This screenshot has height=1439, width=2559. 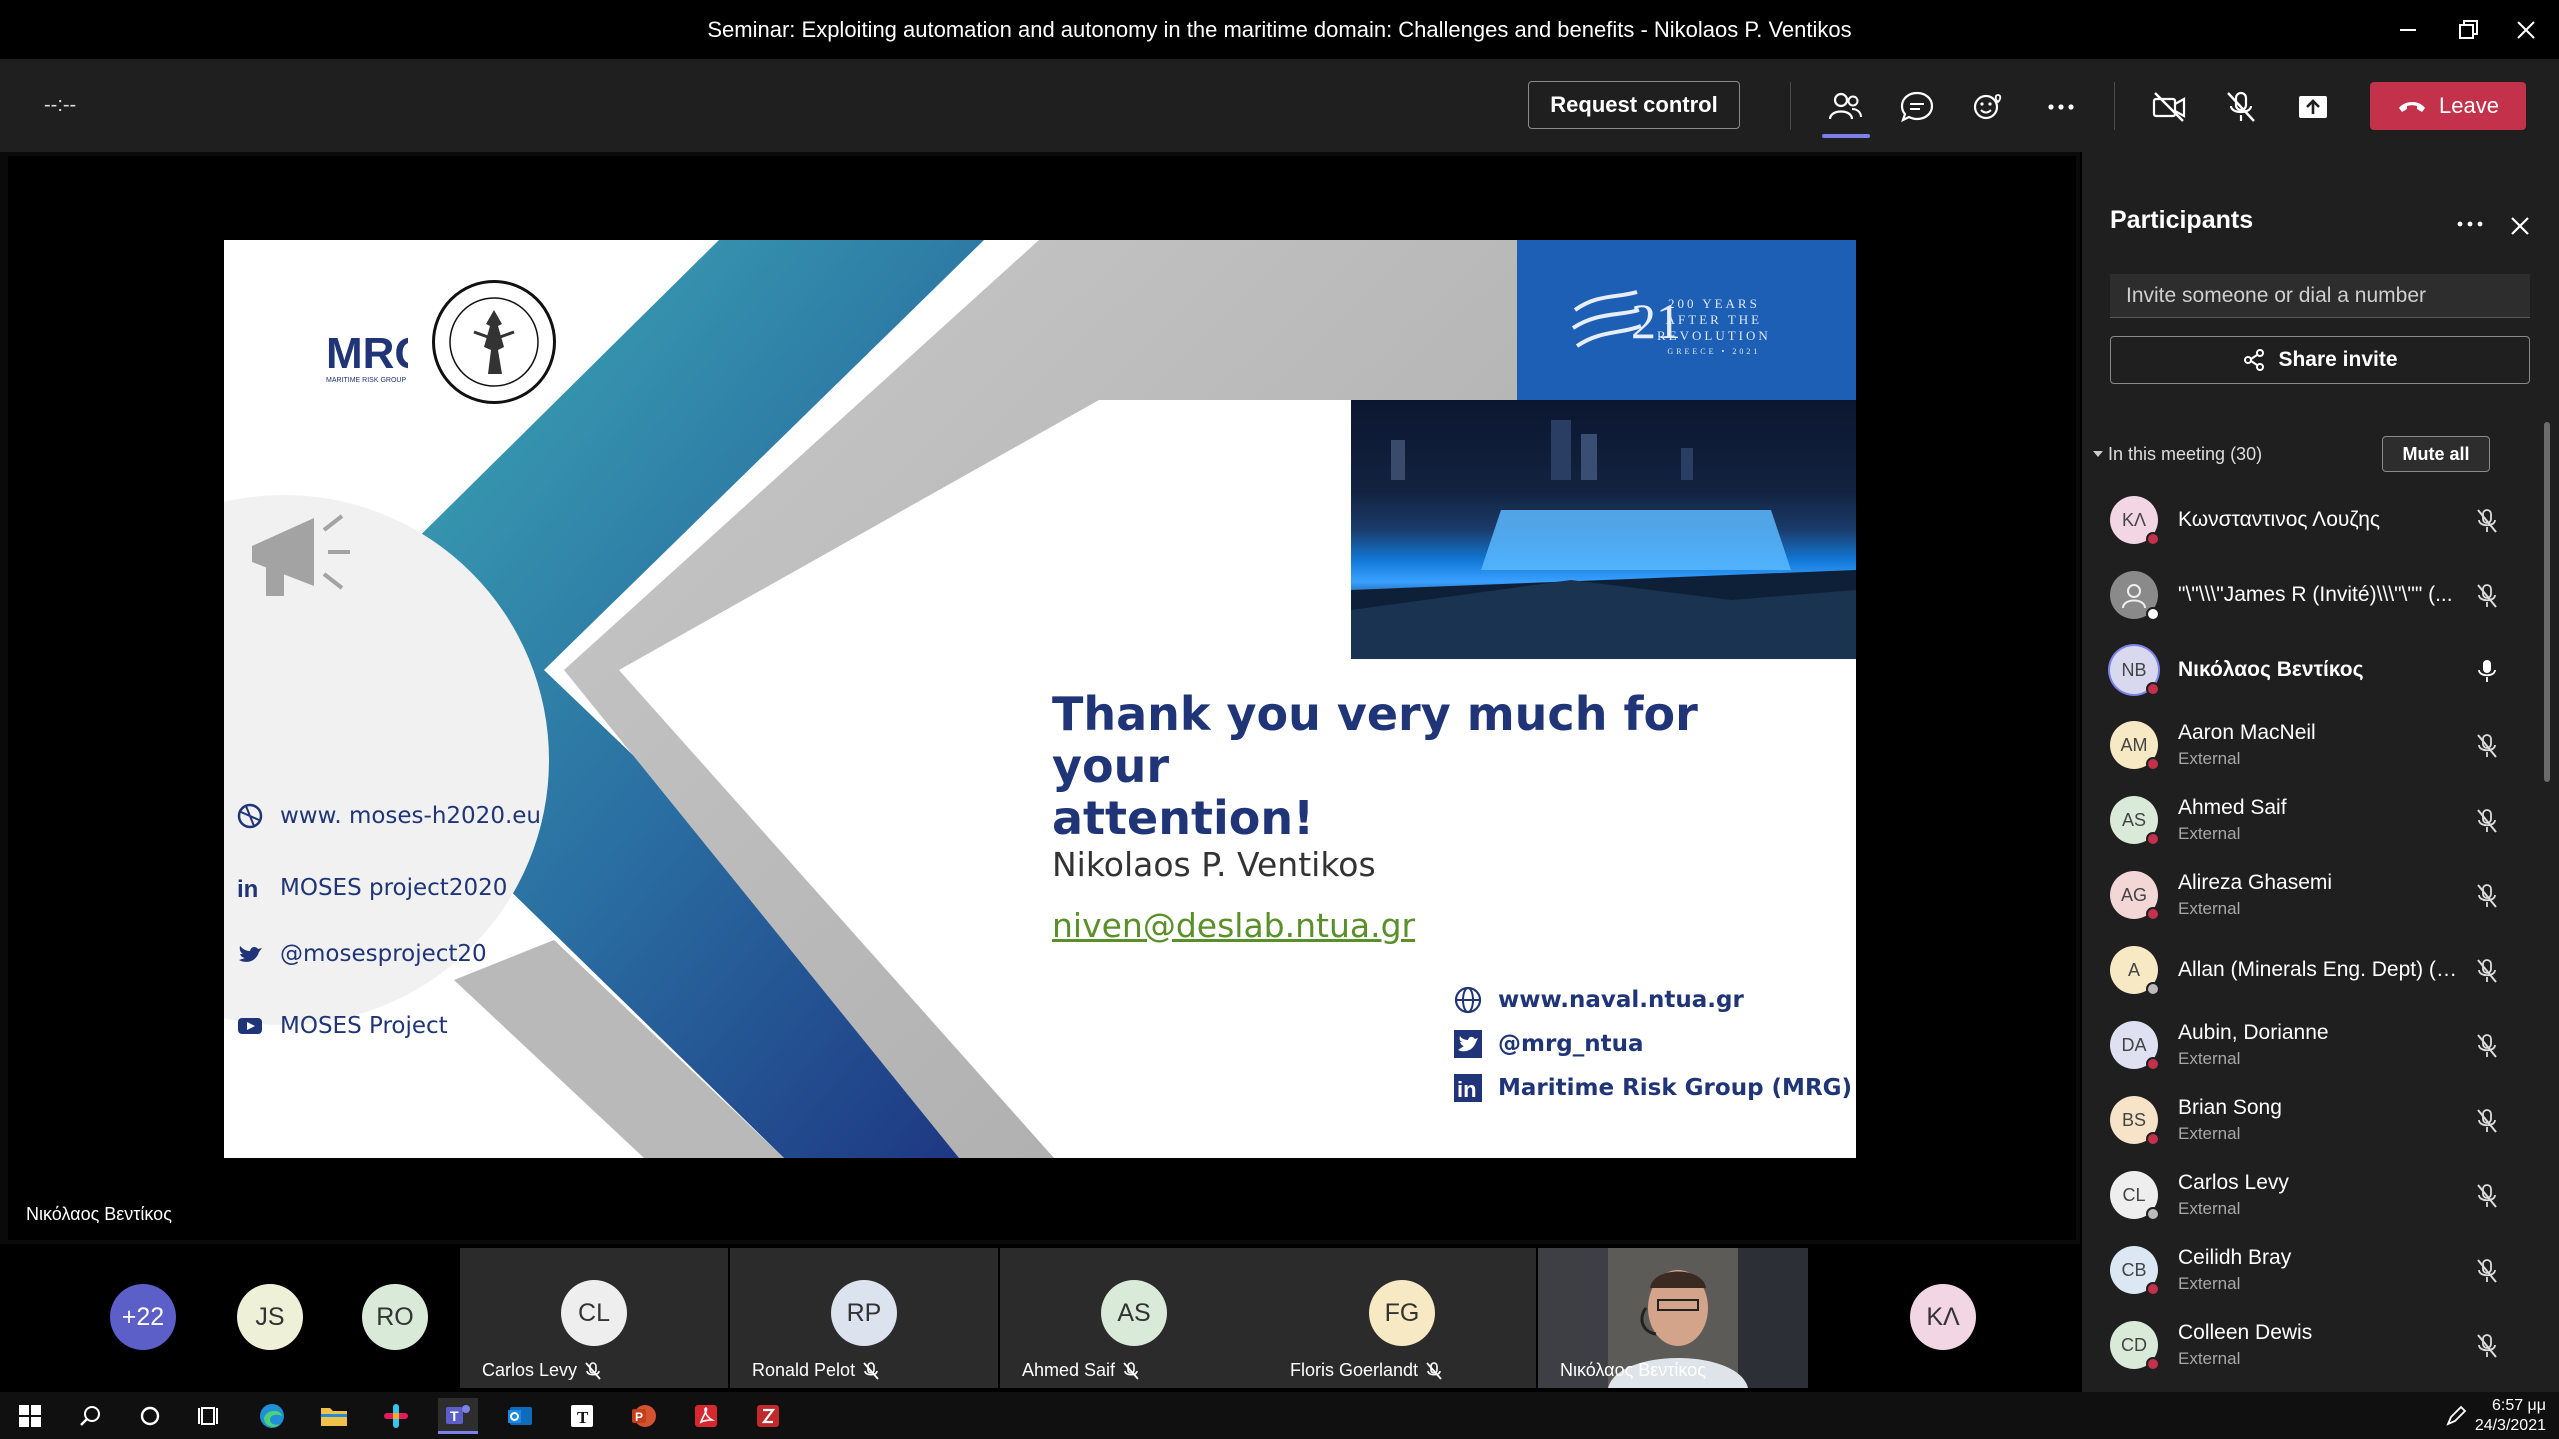 I want to click on in-meeting-section-header: In this meeting (30) Mute all, so click(x=2312, y=456).